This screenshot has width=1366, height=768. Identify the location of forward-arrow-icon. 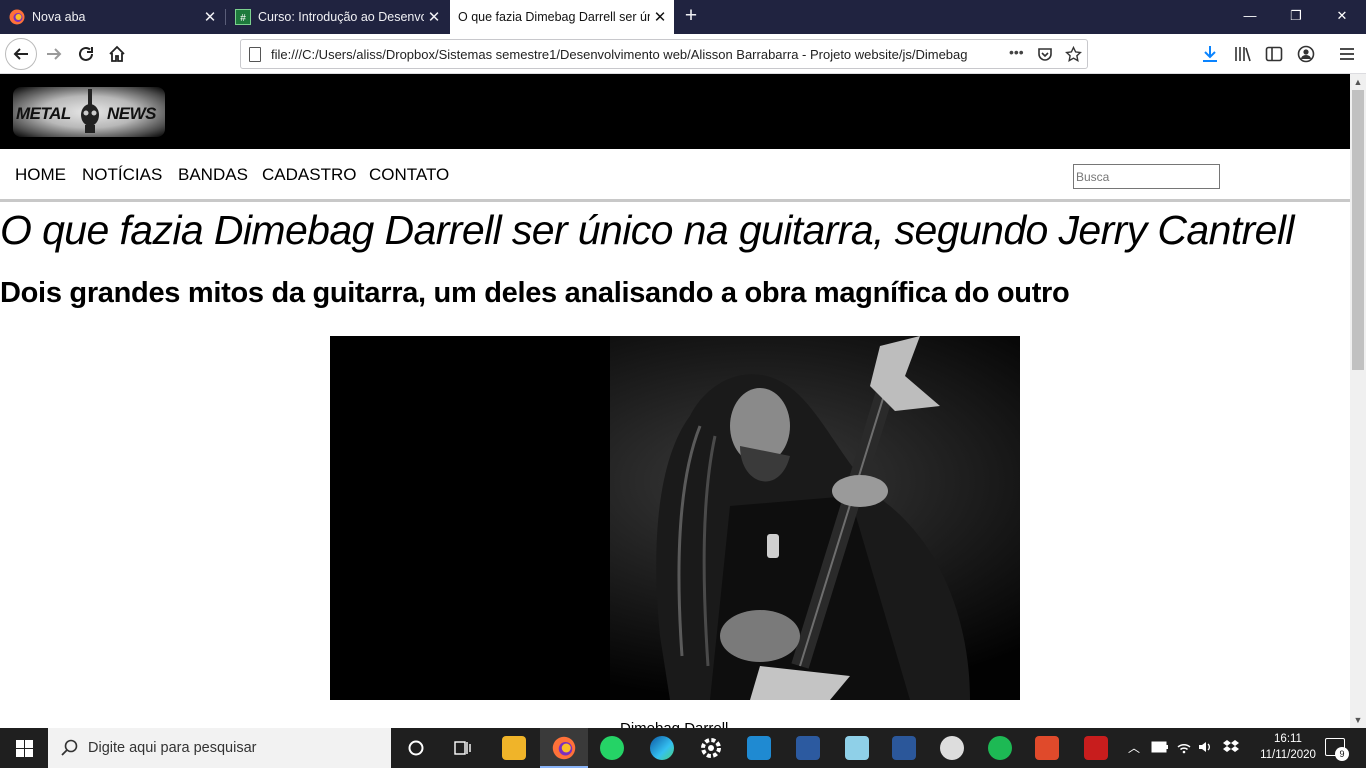
(54, 54).